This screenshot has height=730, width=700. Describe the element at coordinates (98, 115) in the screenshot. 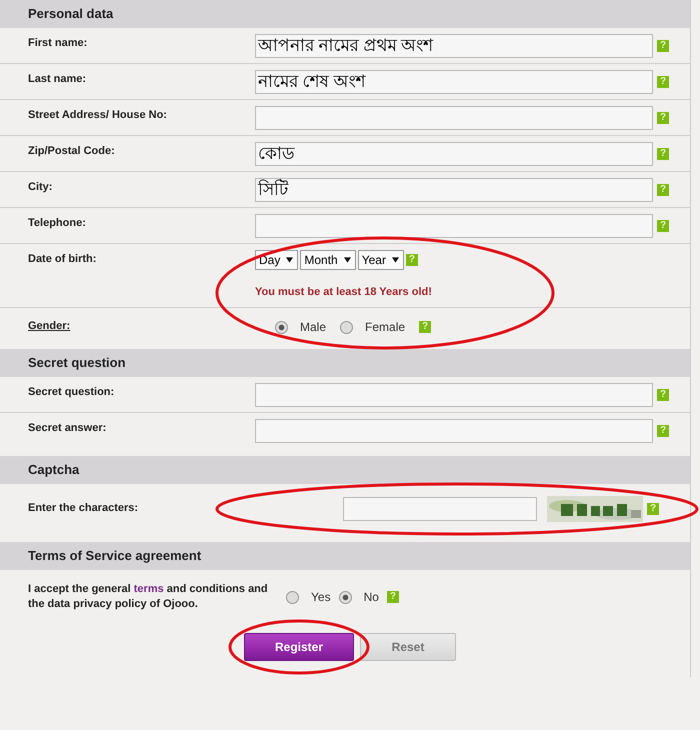

I see `field-label: Street Address/ House No:` at that location.